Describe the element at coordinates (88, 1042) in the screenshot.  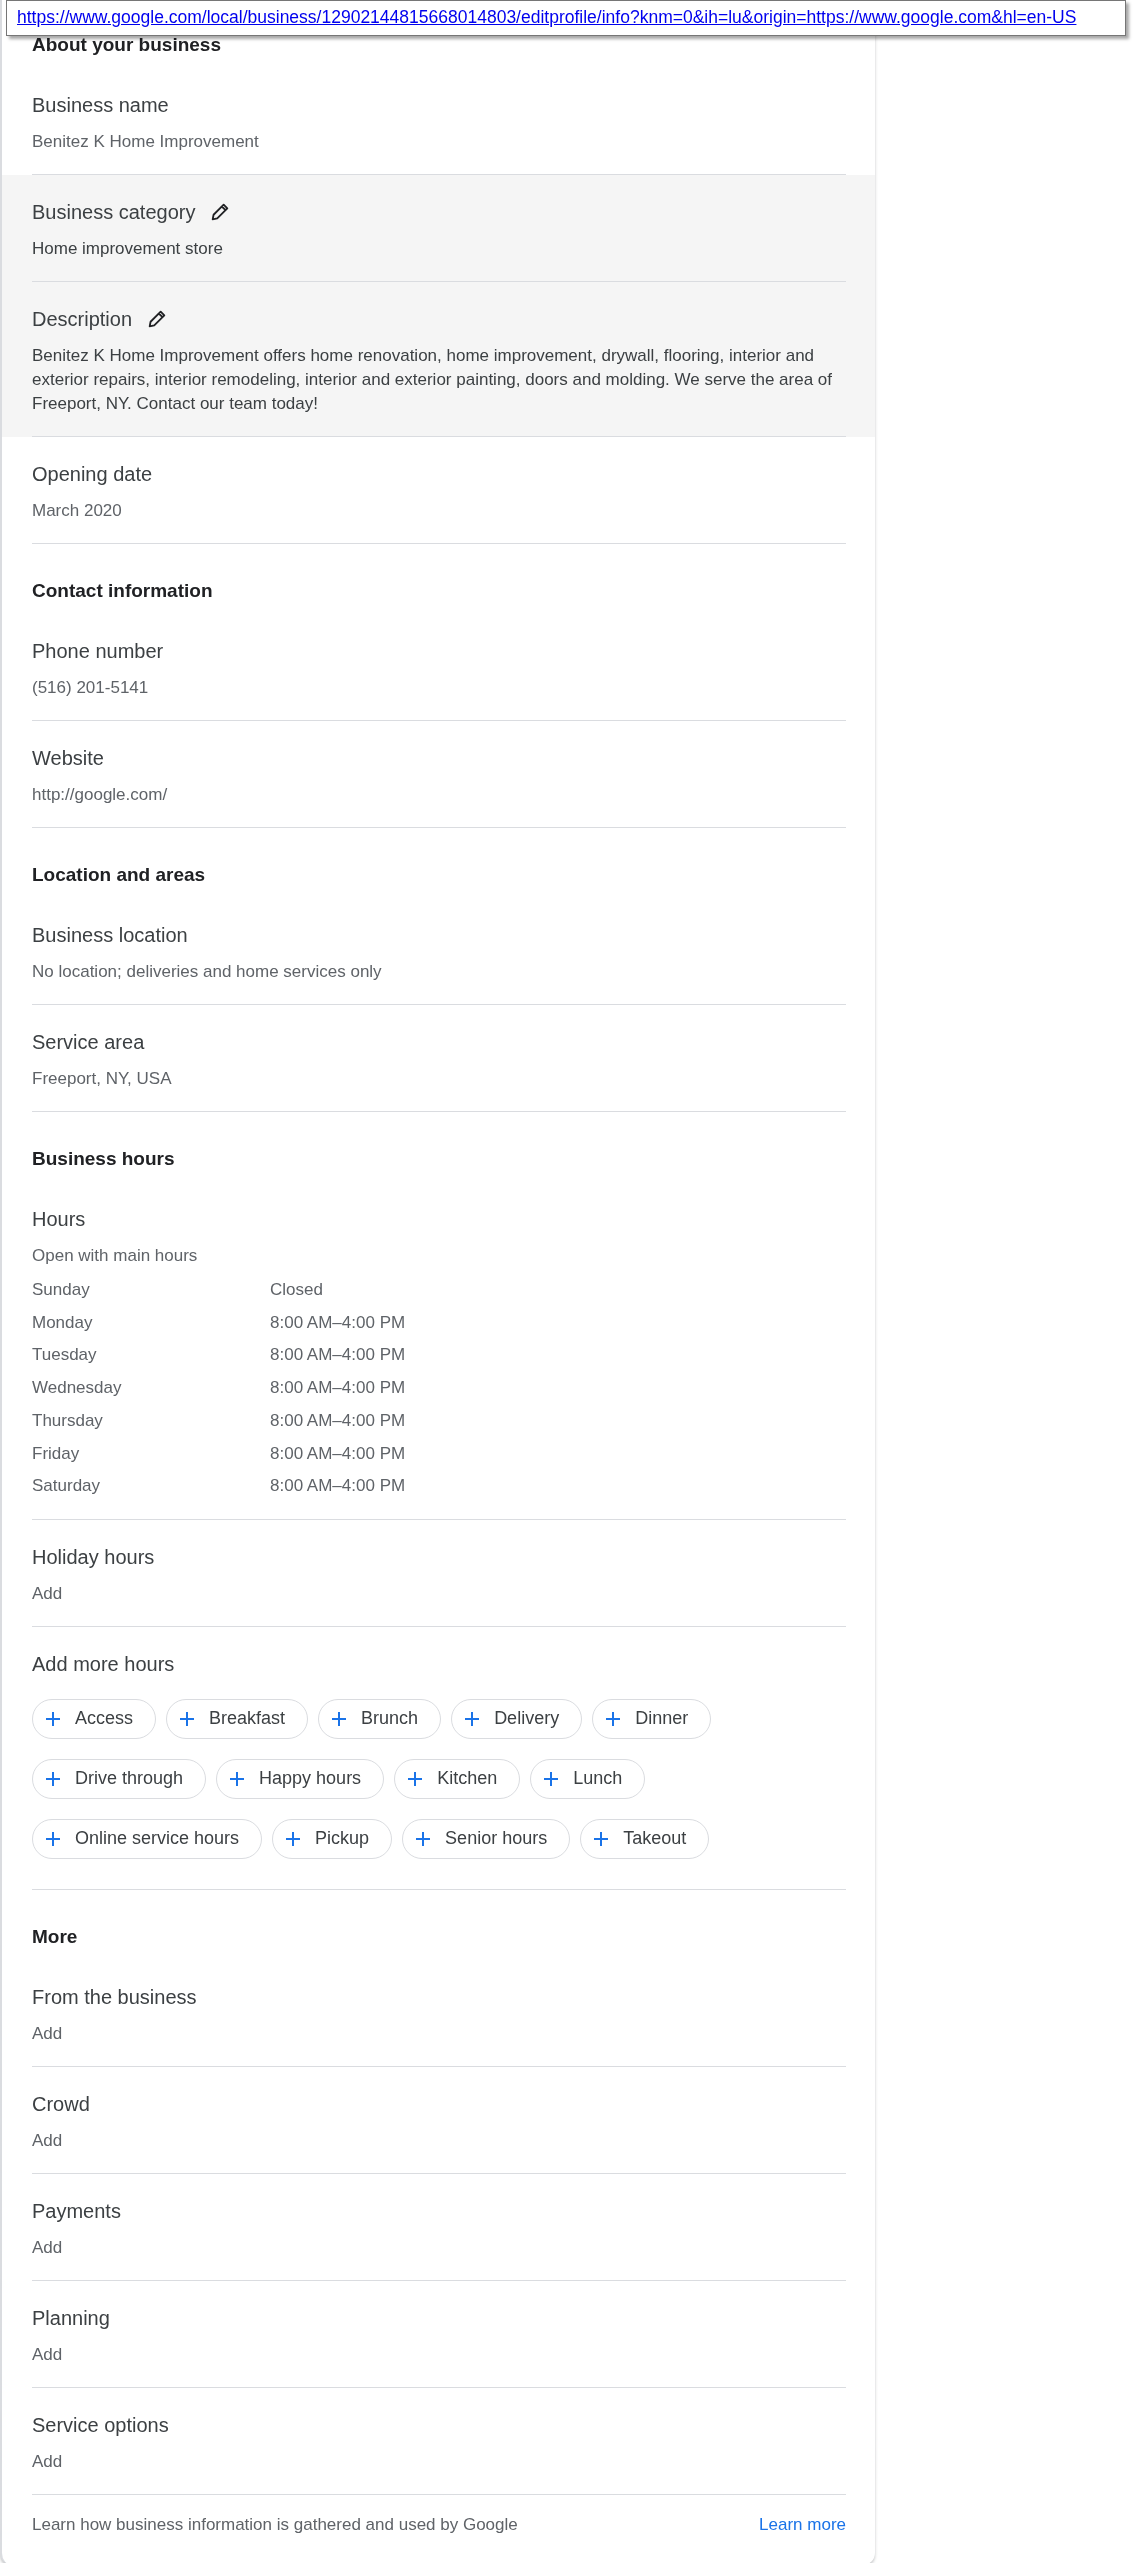
I see `field-label: Service area` at that location.